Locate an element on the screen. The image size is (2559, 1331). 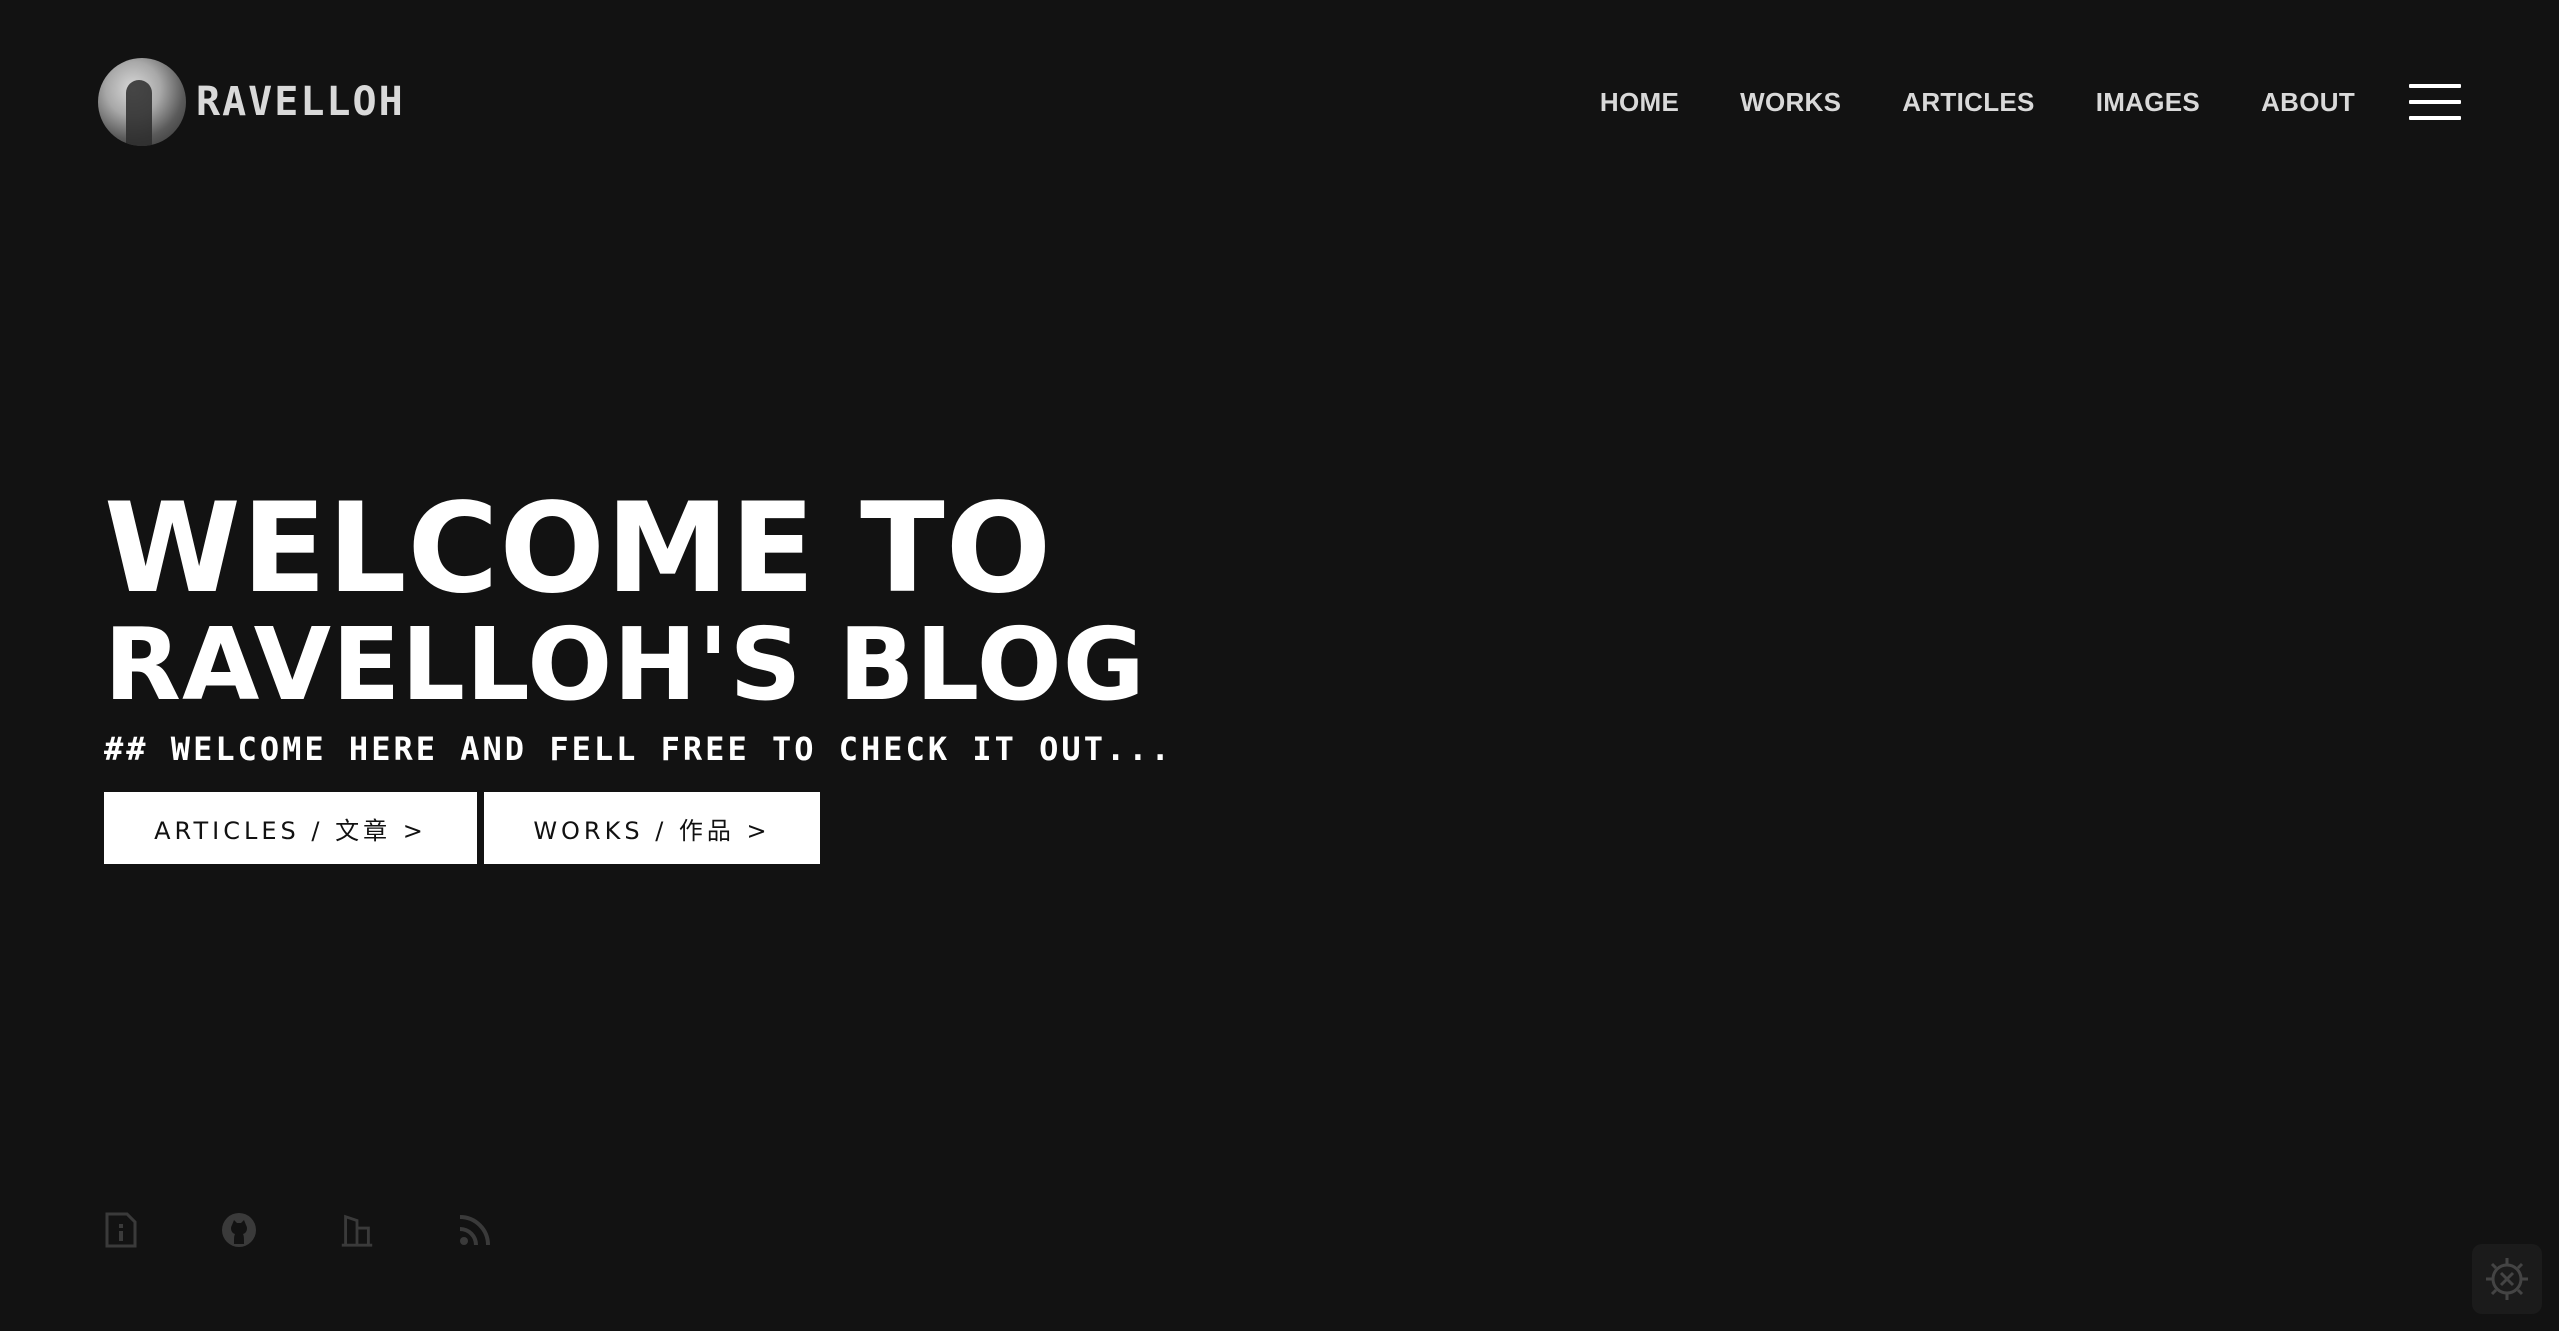
nav-item-works: WORKS is located at coordinates (1790, 102).